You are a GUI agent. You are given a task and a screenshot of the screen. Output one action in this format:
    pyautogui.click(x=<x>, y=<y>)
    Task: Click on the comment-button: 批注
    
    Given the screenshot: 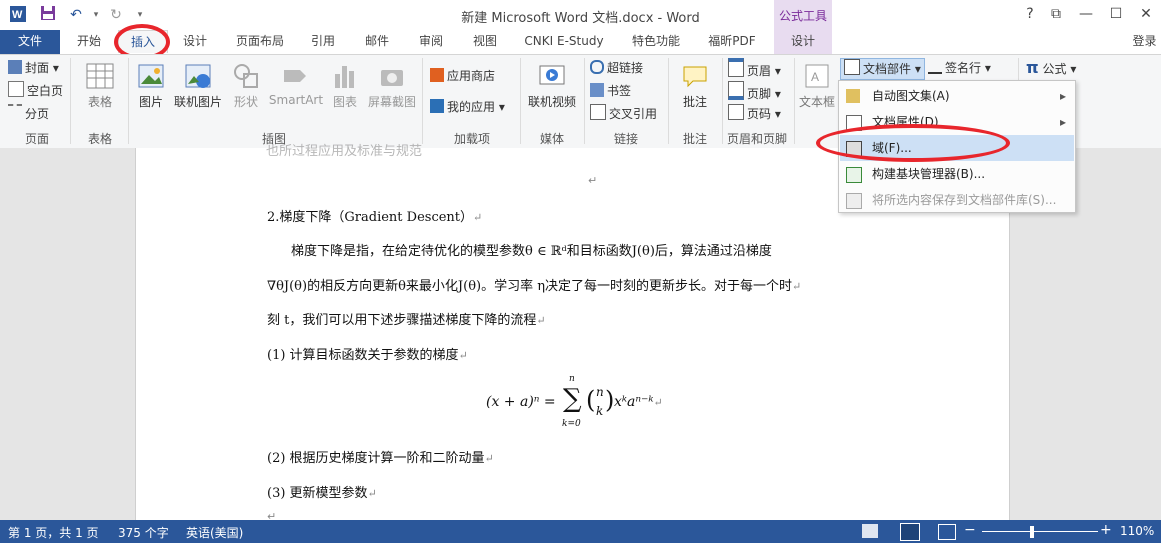 What is the action you would take?
    pyautogui.click(x=695, y=86)
    